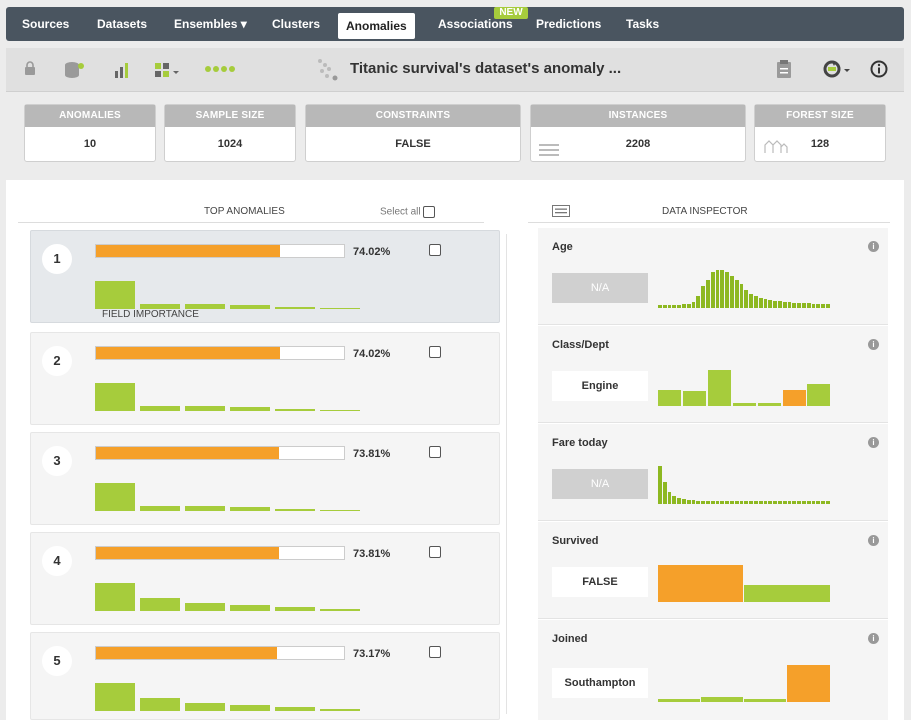  Describe the element at coordinates (75, 71) in the screenshot. I see `database-icon` at that location.